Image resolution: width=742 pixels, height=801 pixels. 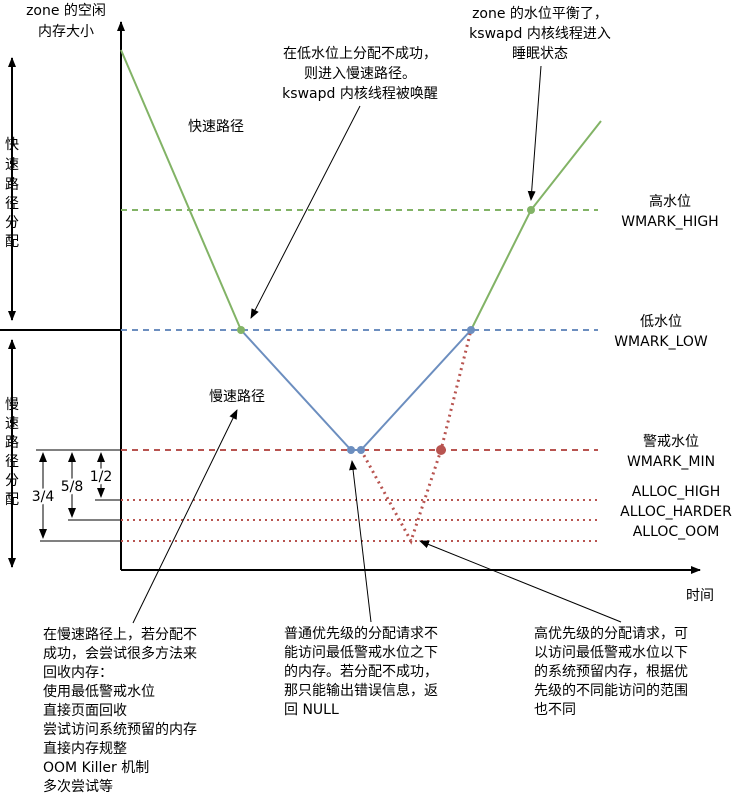 What do you see at coordinates (540, 14) in the screenshot?
I see `sleep-line-1: zone 的水位平衡了，` at bounding box center [540, 14].